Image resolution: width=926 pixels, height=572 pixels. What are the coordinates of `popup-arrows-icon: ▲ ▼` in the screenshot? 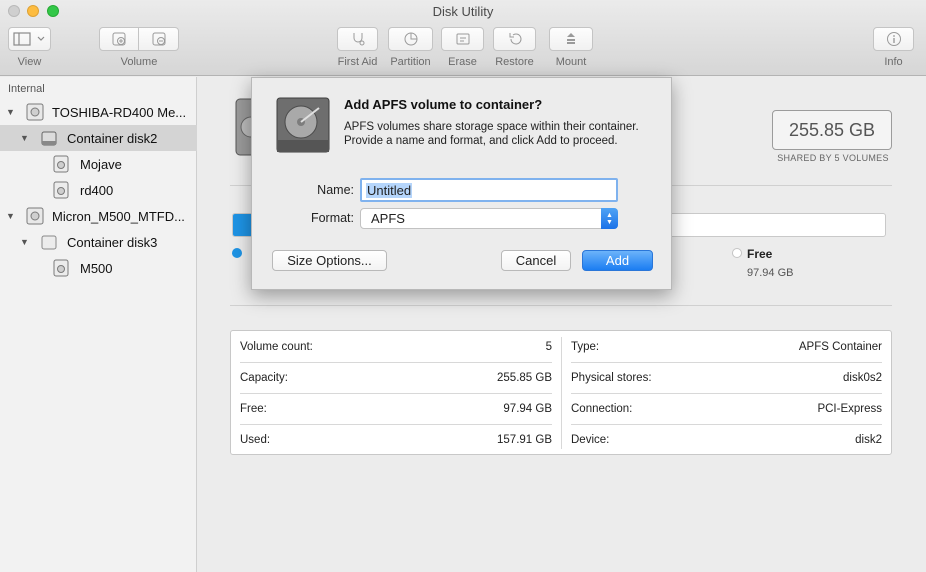 It's located at (609, 218).